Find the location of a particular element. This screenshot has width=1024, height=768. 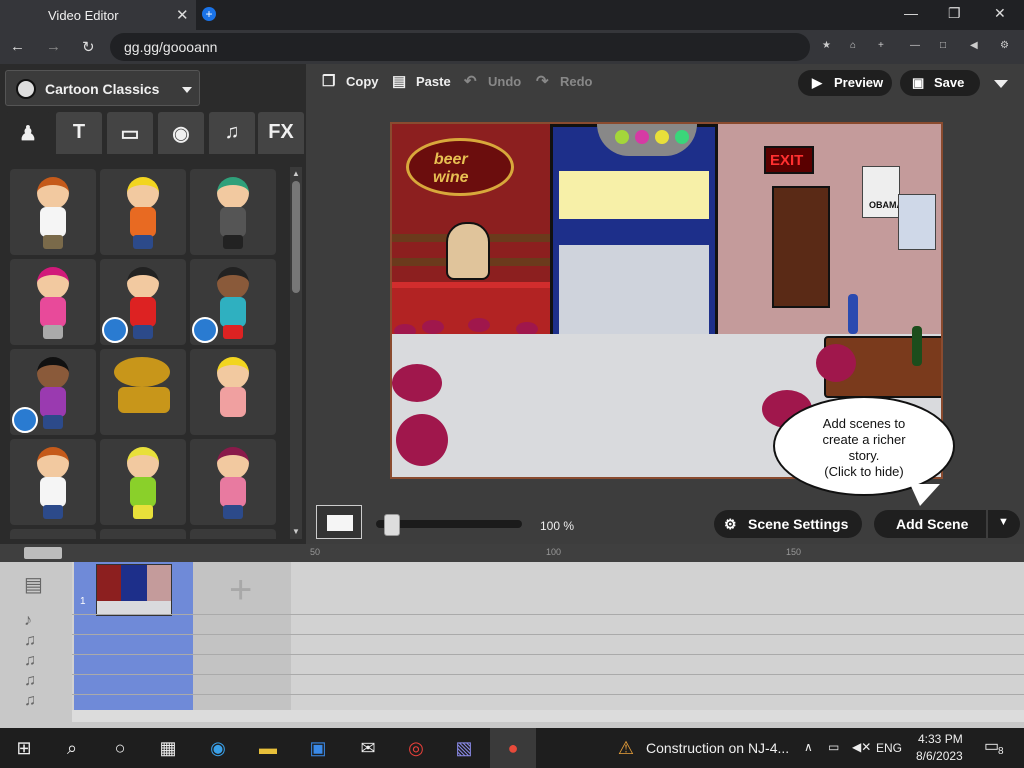

clock-time: 4:33 PM is located at coordinates (940, 739).